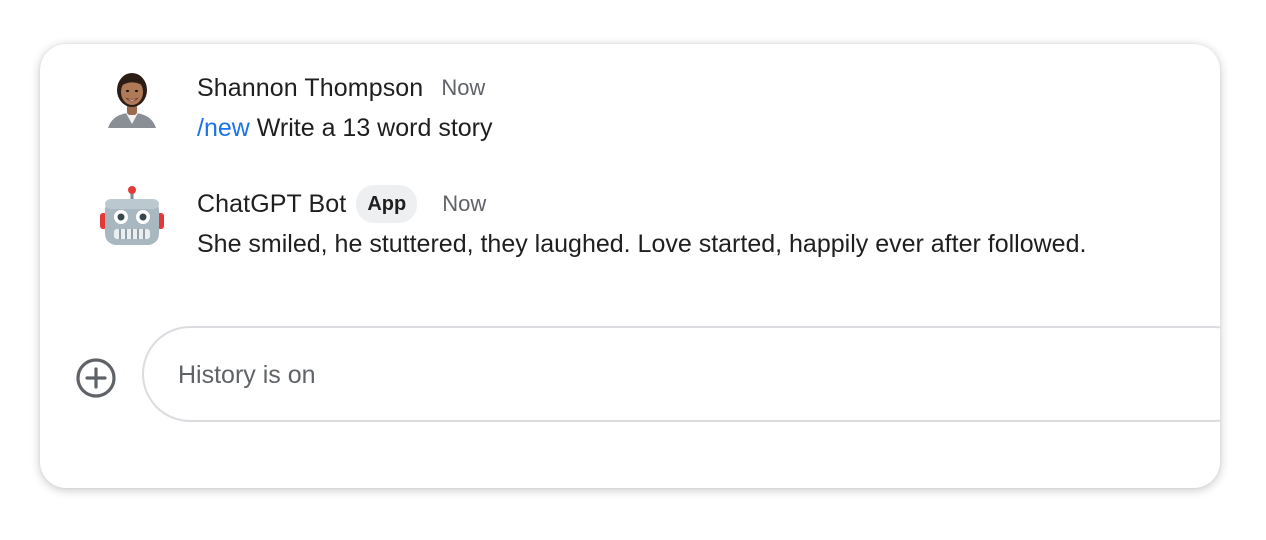  I want to click on add-button, so click(96, 378).